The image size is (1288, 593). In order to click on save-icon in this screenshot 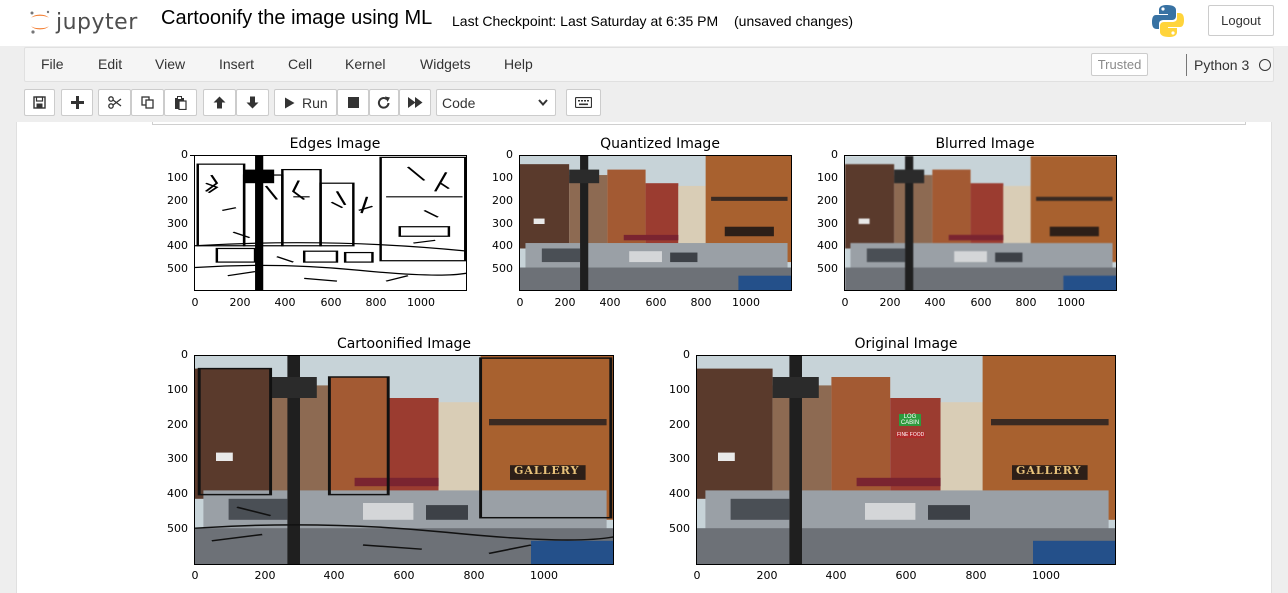, I will do `click(39, 102)`.